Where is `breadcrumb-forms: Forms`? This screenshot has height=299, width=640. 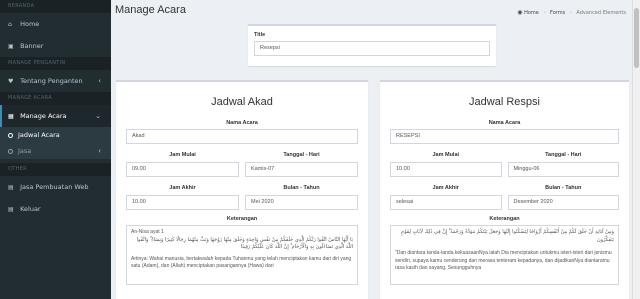 breadcrumb-forms: Forms is located at coordinates (557, 13).